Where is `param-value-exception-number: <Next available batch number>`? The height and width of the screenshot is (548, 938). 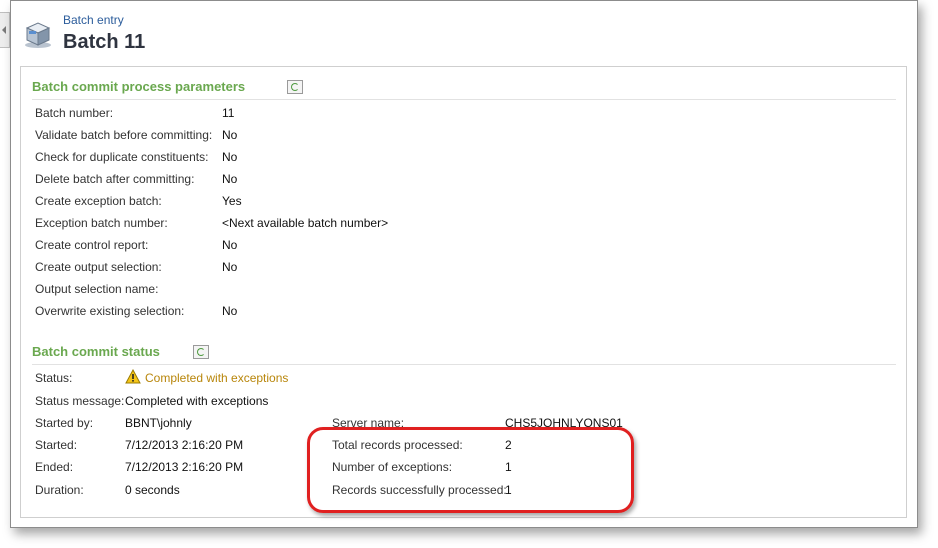 param-value-exception-number: <Next available batch number> is located at coordinates (305, 223).